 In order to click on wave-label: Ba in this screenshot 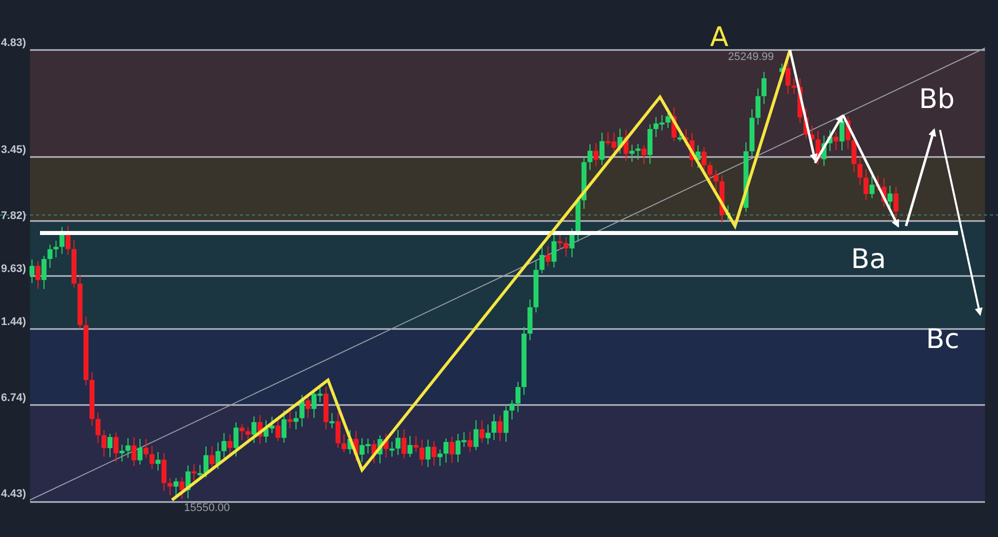, I will do `click(868, 259)`.